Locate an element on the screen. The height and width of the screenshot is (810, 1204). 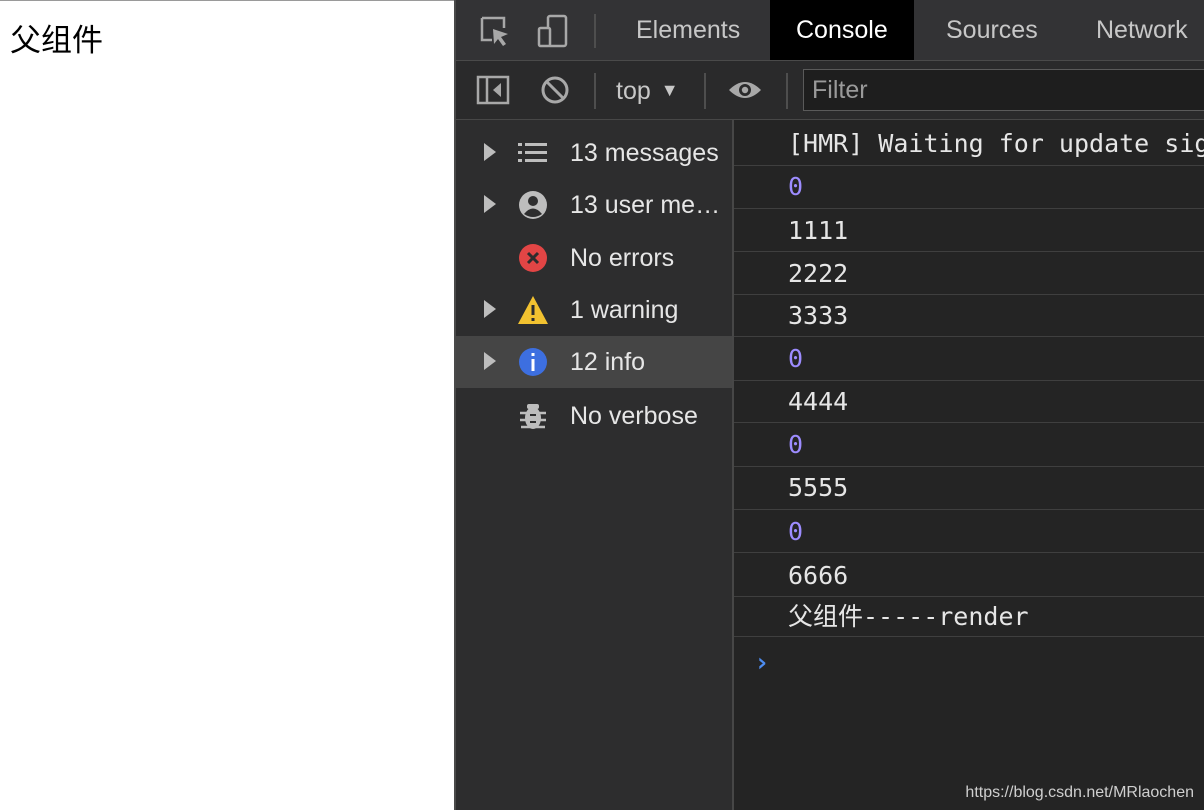
list-icon is located at coordinates (533, 153).